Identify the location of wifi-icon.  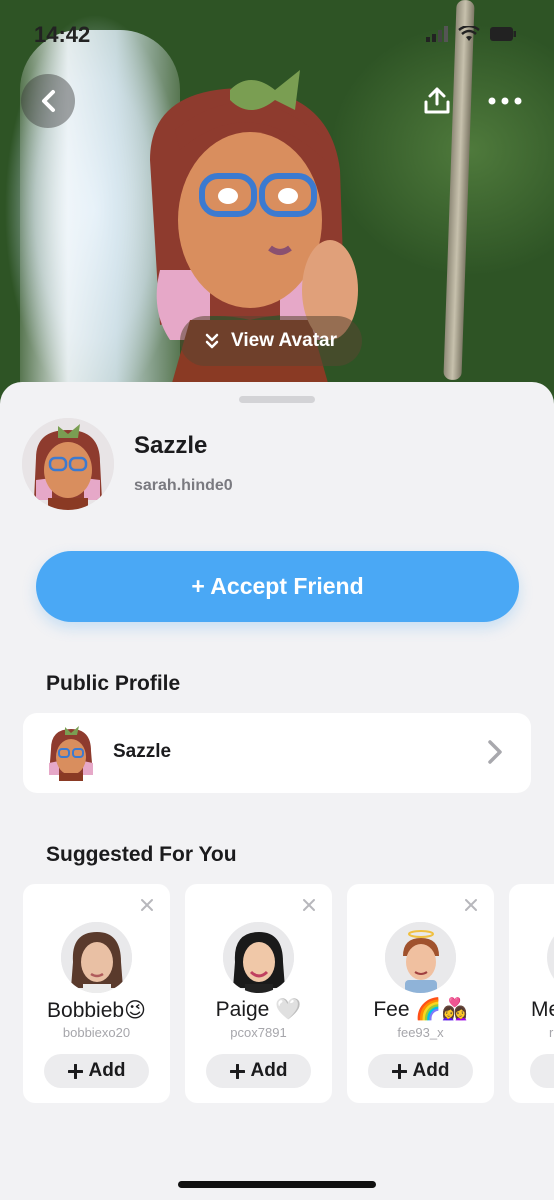
(469, 33).